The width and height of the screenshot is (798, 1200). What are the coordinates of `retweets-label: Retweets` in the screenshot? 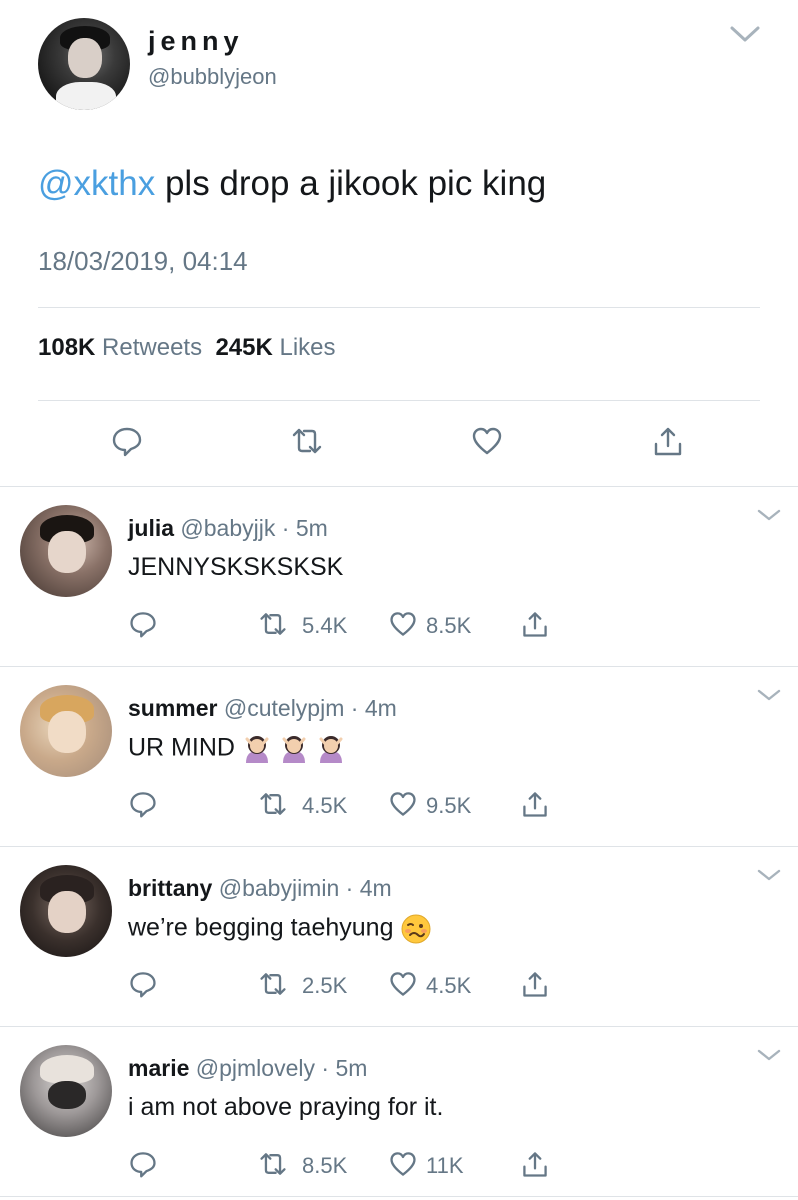 It's located at (152, 347).